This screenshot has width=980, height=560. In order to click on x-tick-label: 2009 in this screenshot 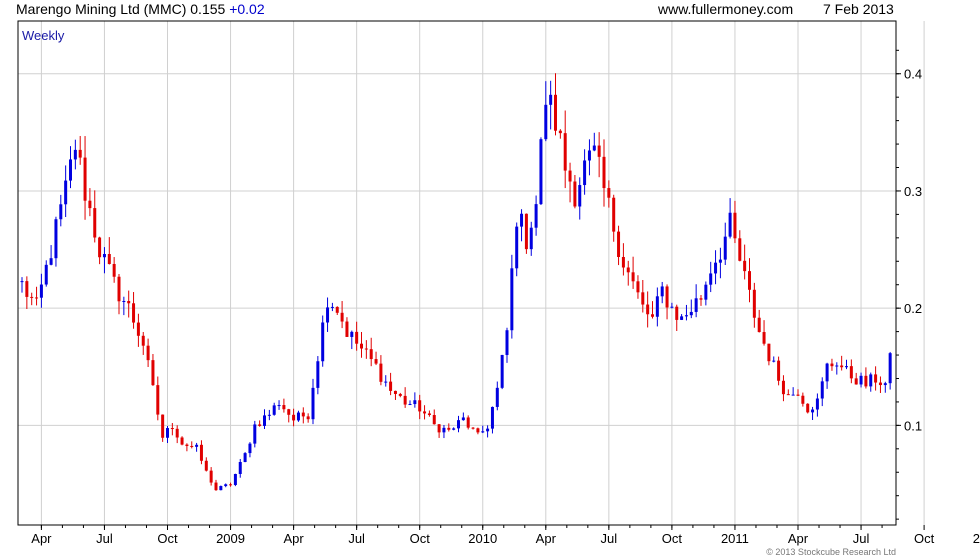, I will do `click(230, 538)`.